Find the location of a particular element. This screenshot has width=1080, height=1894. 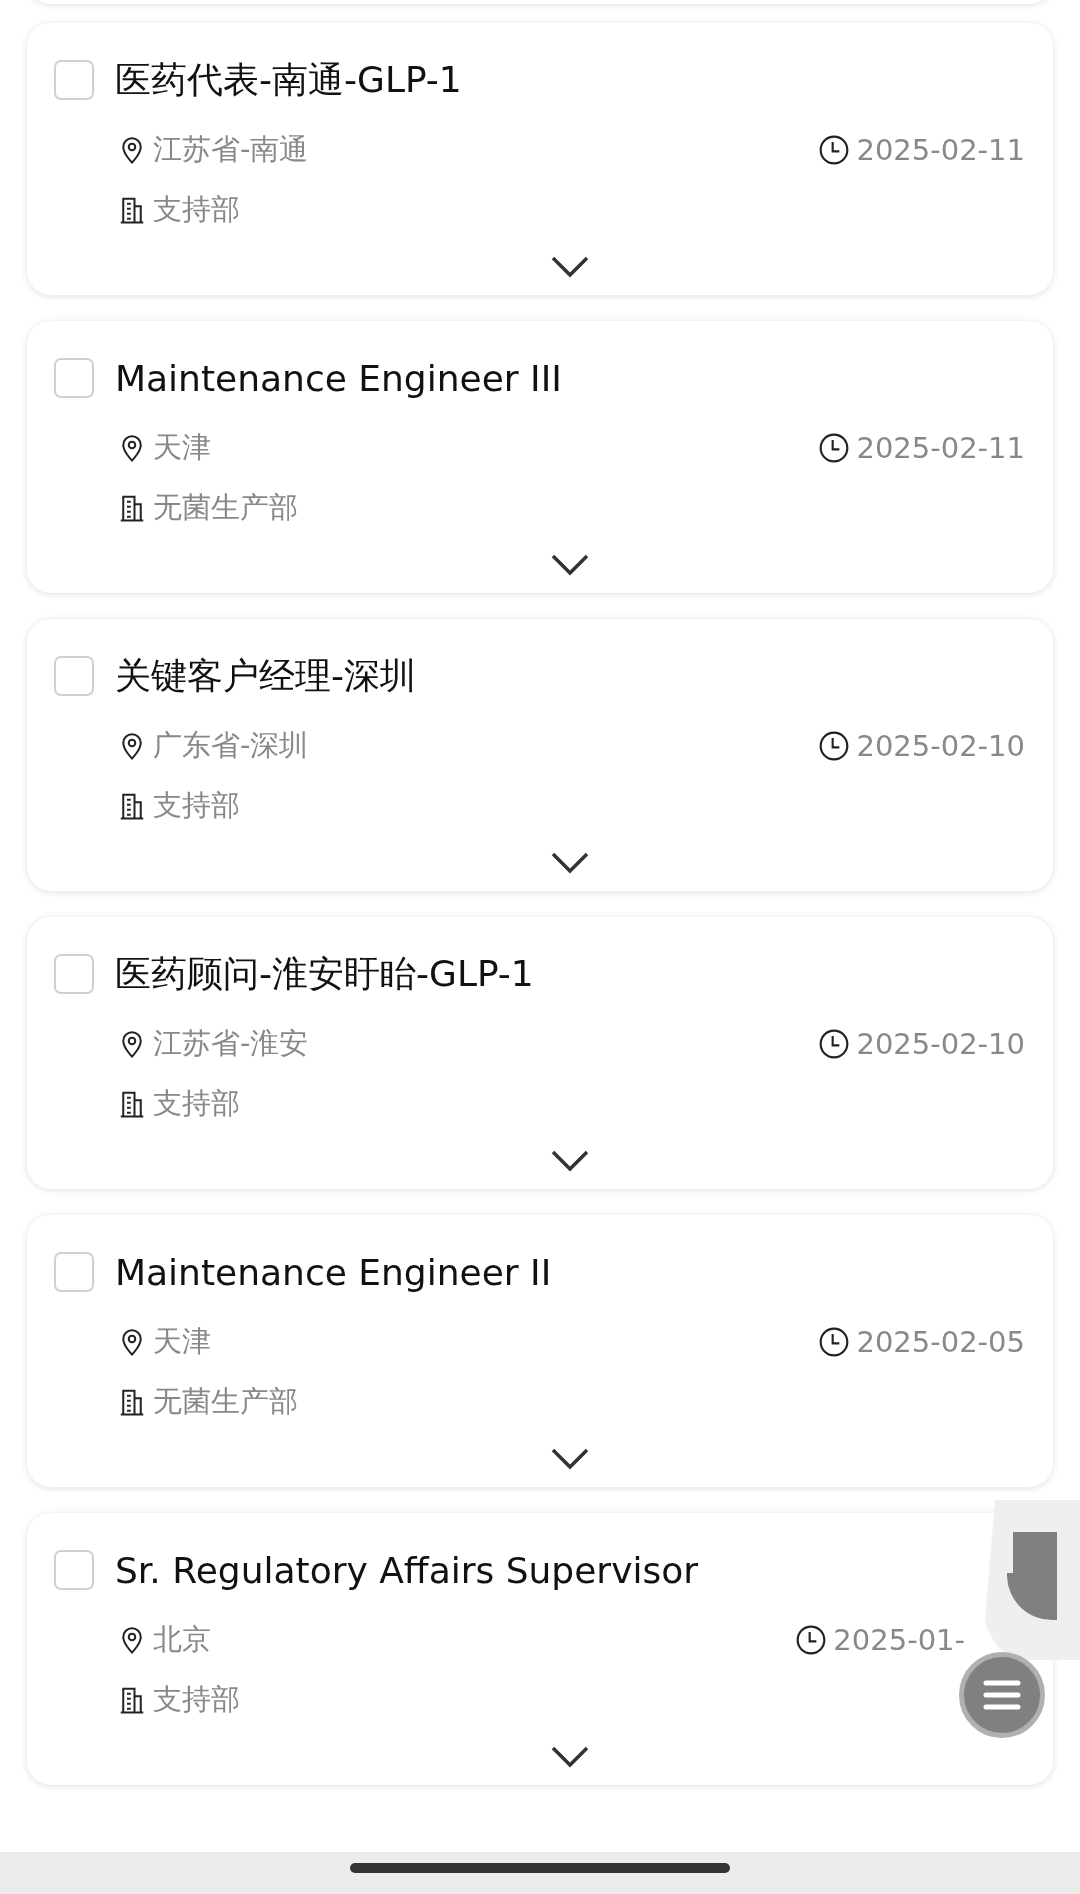

job-location: 广东省-深圳 is located at coordinates (231, 745).